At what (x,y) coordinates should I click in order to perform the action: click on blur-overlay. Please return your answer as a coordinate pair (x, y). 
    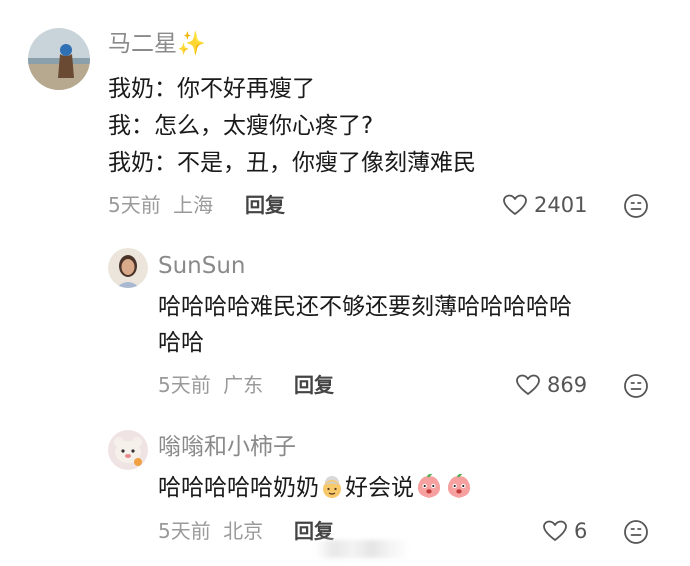
    Looking at the image, I should click on (362, 549).